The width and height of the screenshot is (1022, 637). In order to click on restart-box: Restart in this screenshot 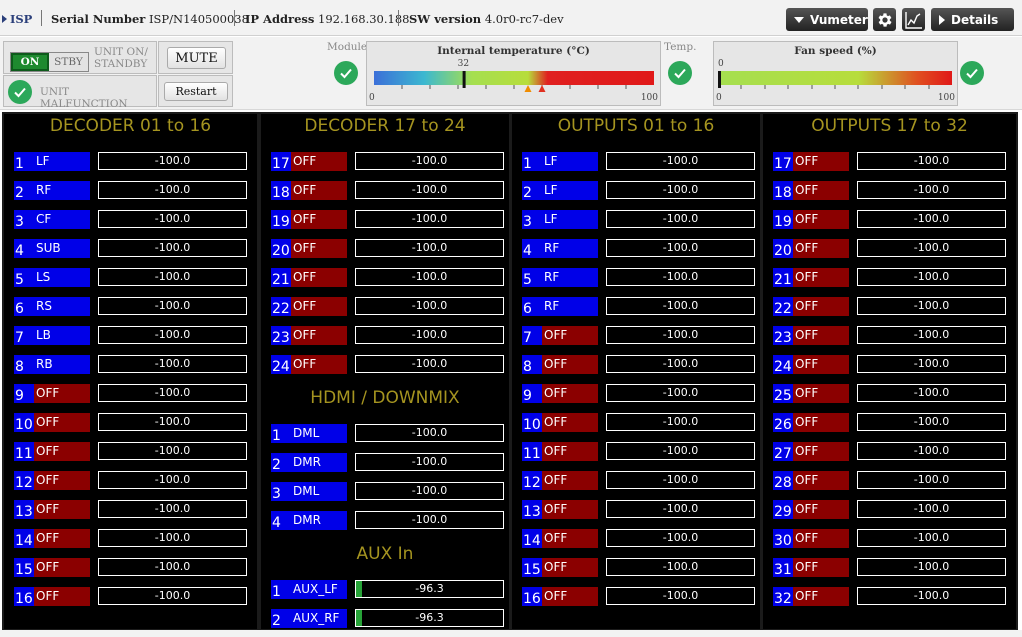, I will do `click(195, 91)`.